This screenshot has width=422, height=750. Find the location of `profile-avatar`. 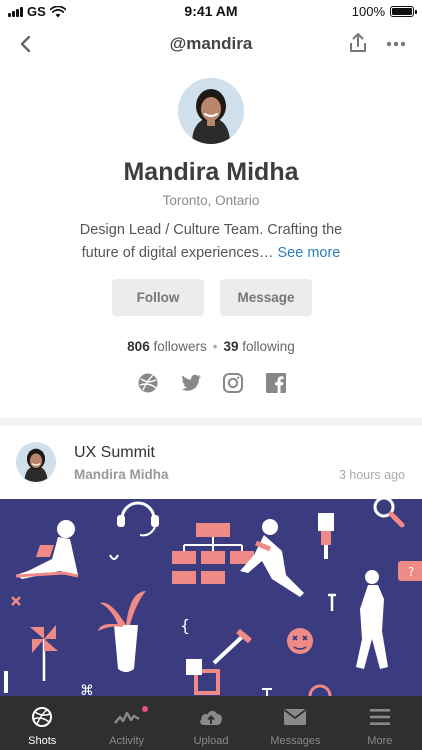

profile-avatar is located at coordinates (211, 111).